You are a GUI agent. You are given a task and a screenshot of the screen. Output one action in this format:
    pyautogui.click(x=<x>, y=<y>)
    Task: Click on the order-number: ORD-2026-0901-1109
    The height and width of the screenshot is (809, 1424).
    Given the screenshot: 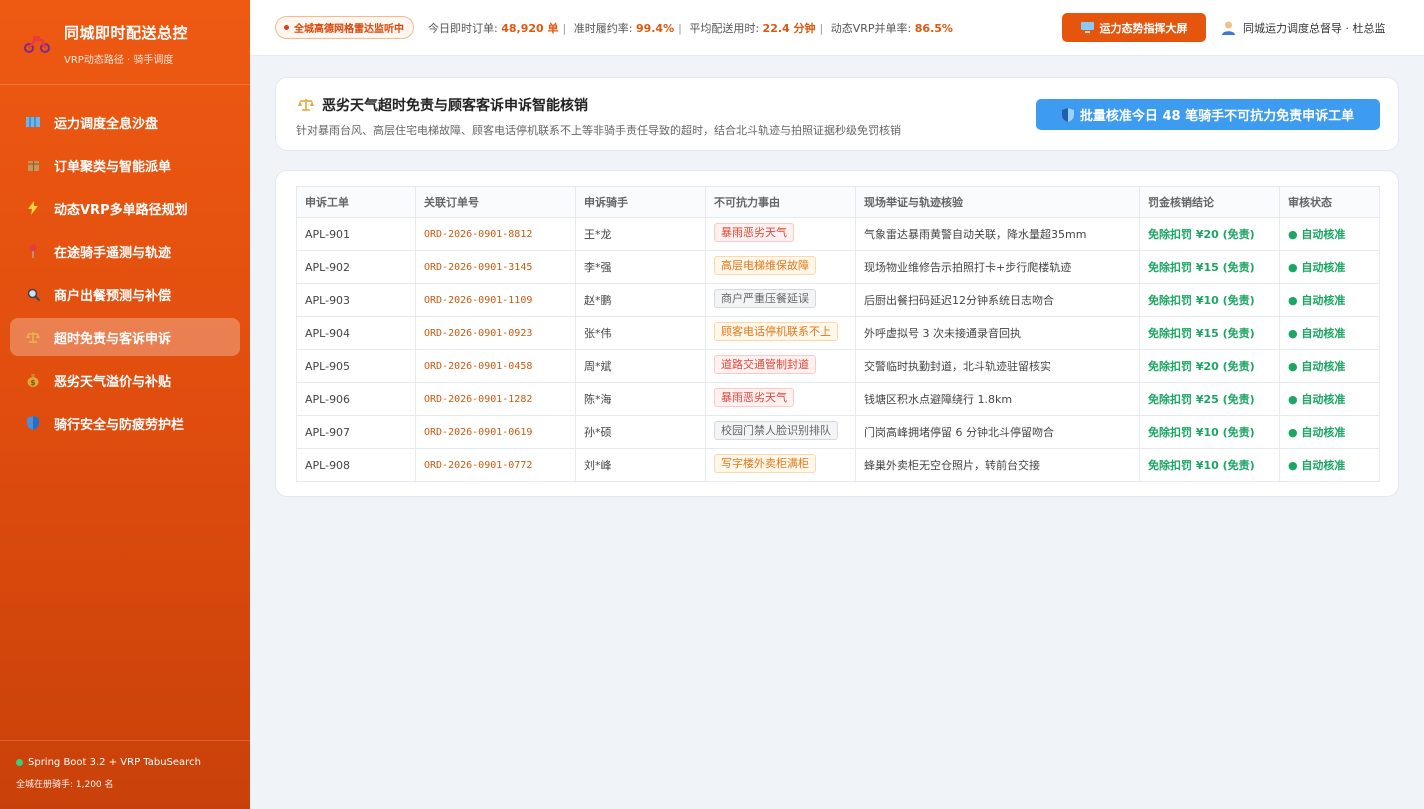 What is the action you would take?
    pyautogui.click(x=495, y=300)
    